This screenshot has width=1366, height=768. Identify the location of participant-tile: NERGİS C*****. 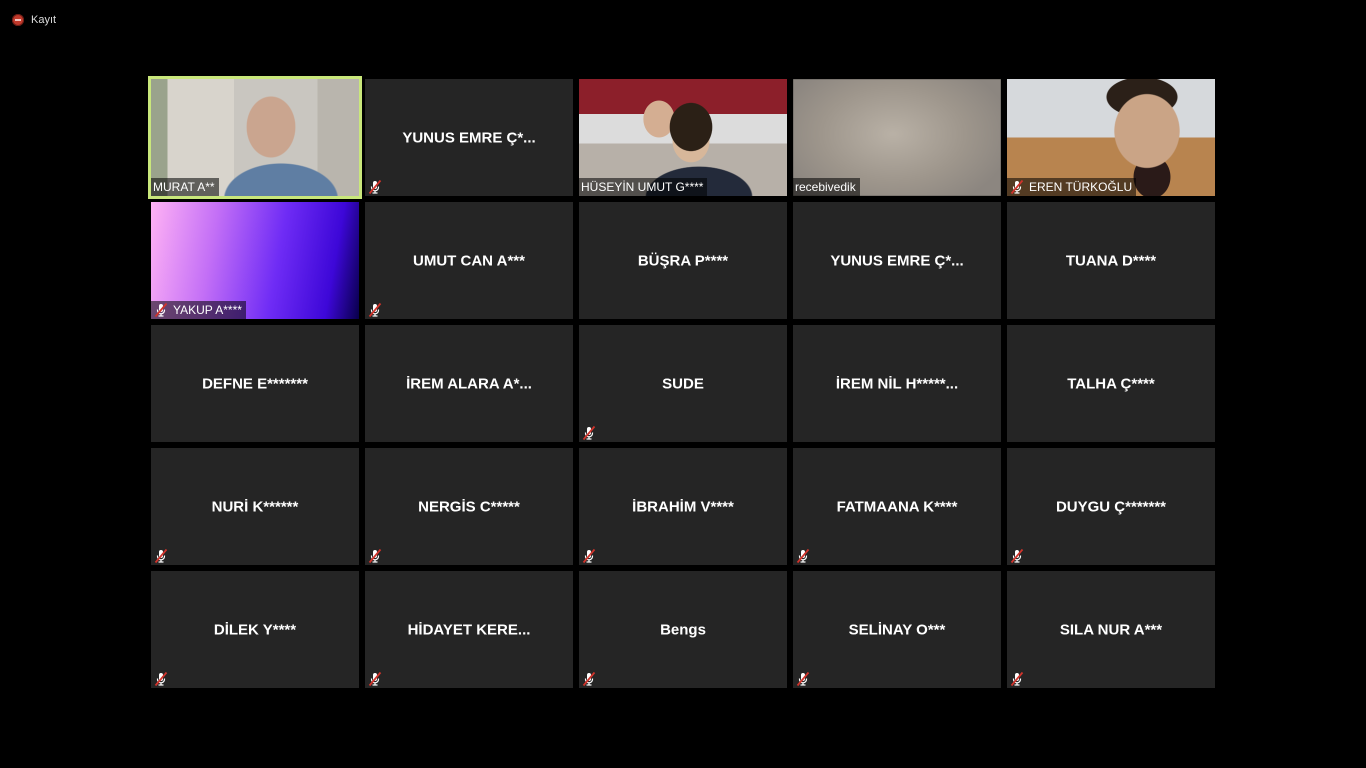
(469, 506).